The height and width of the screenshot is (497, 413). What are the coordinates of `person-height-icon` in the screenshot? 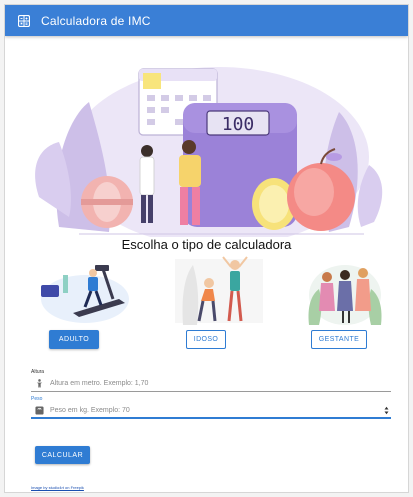 It's located at (39, 383).